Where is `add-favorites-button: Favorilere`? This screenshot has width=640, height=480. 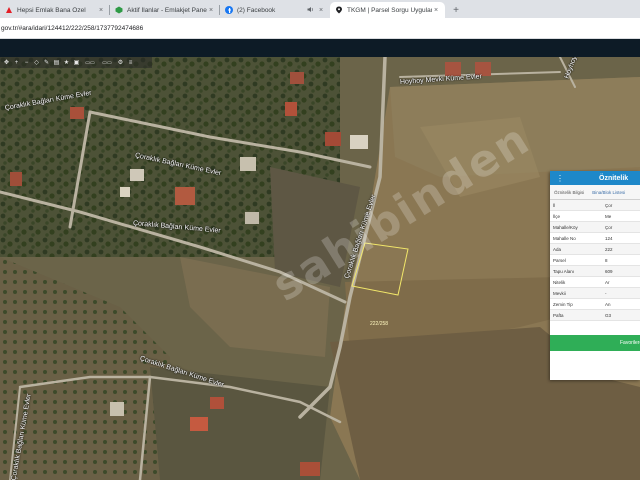 add-favorites-button: Favorilere is located at coordinates (595, 343).